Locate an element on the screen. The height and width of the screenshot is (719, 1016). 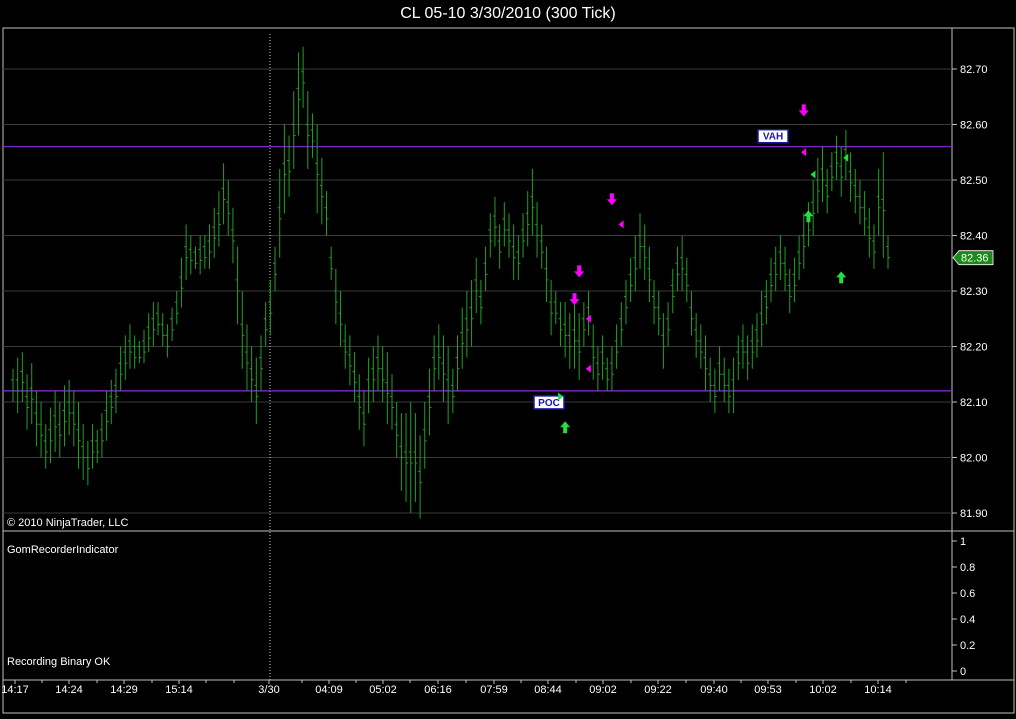
time-tick-label: 07:59 is located at coordinates (494, 690).